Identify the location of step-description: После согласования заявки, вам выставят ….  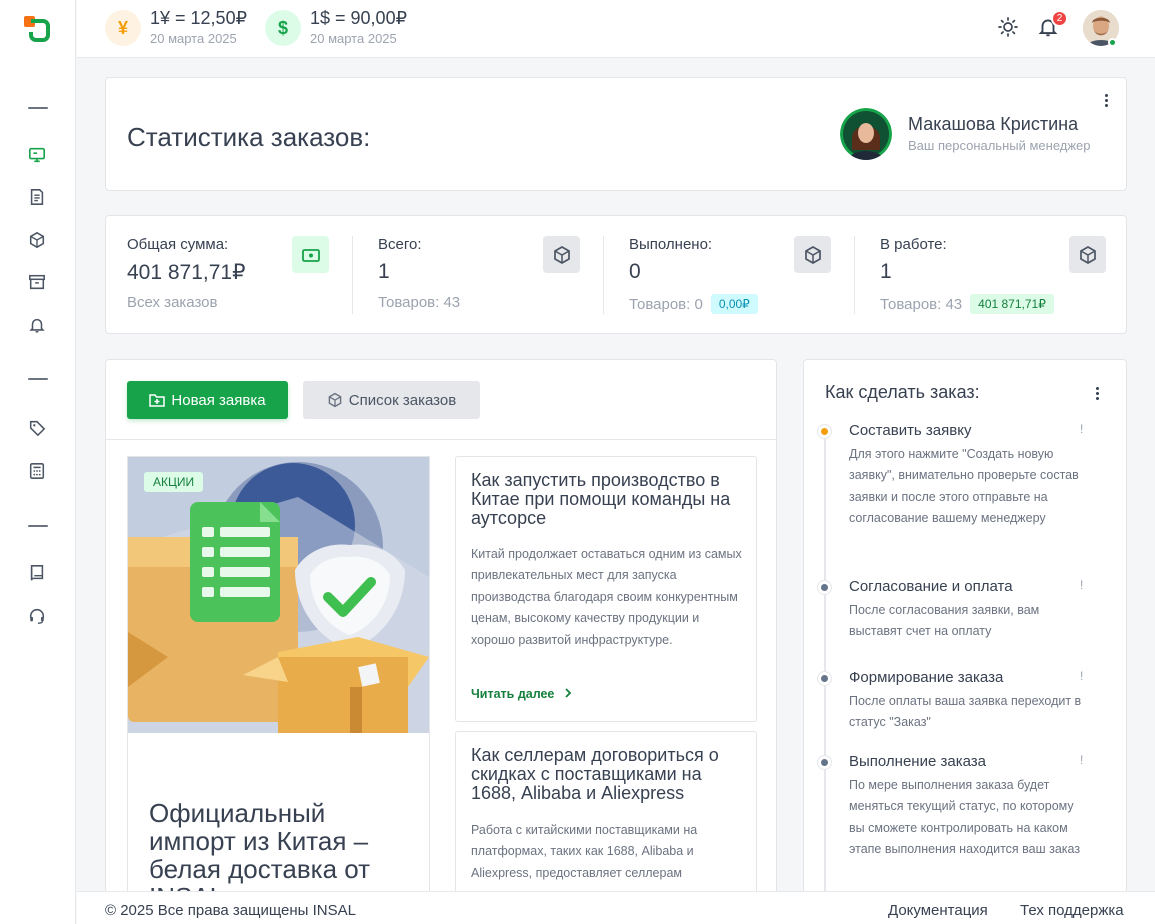
(944, 621).